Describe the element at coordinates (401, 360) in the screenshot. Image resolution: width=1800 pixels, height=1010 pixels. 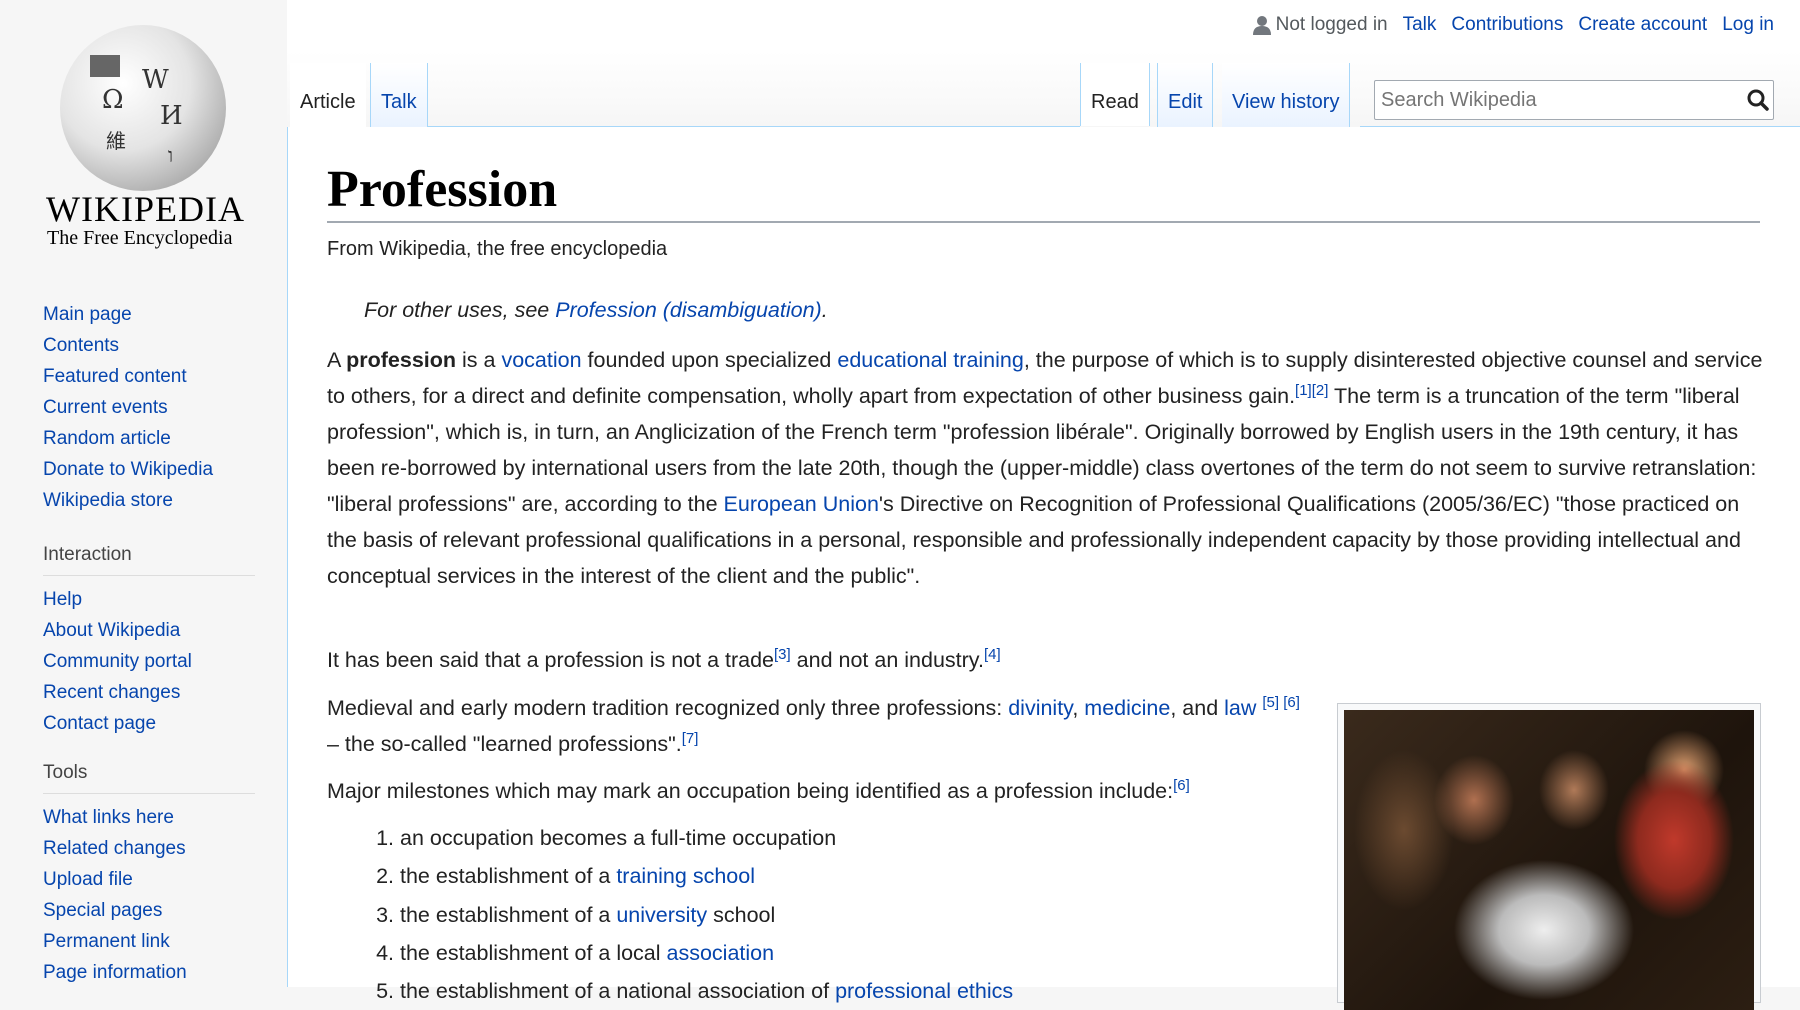
I see `bold-term: profession` at that location.